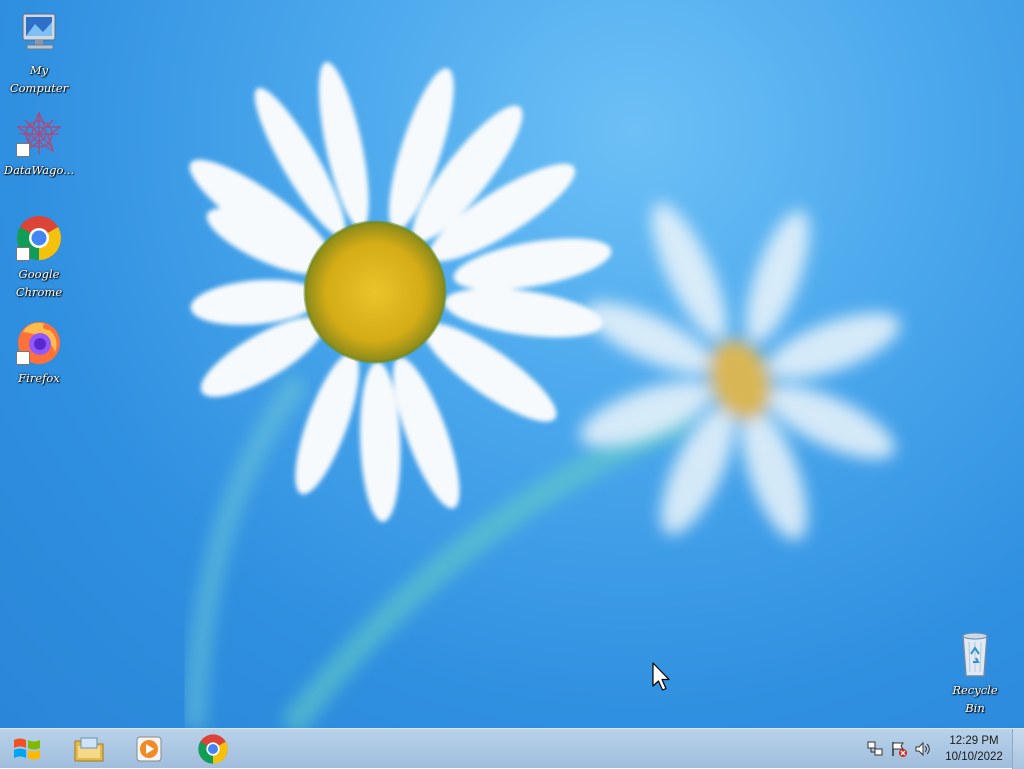  I want to click on windows-logo-icon, so click(27, 749).